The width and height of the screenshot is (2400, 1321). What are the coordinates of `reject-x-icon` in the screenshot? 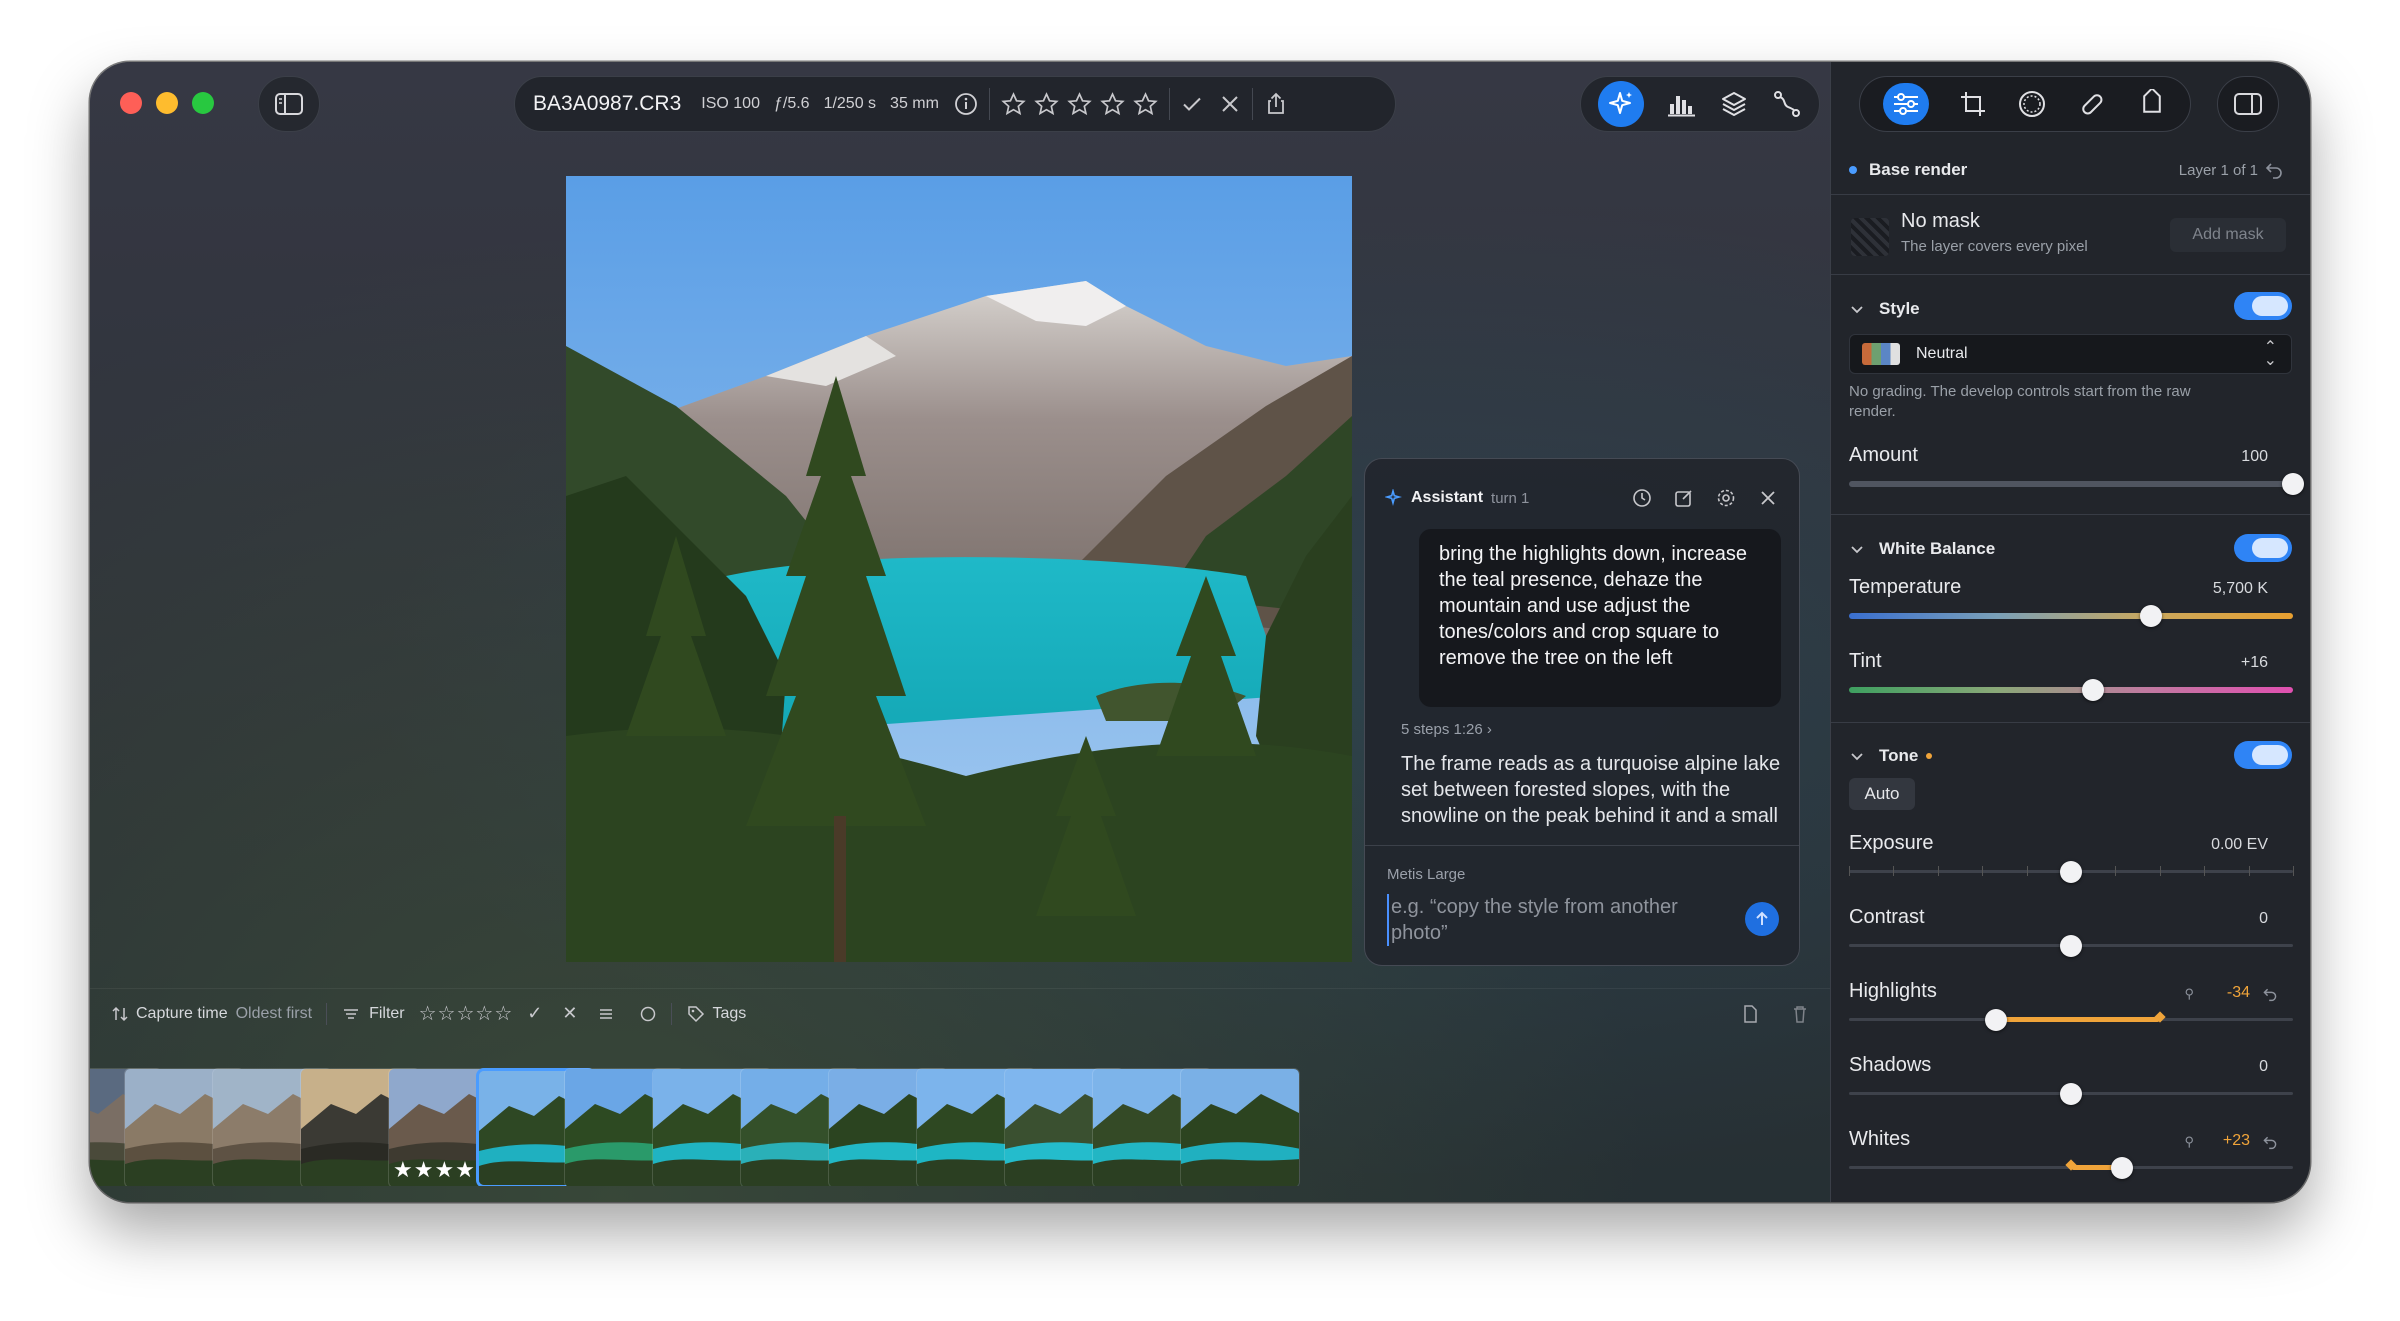 It's located at (1230, 104).